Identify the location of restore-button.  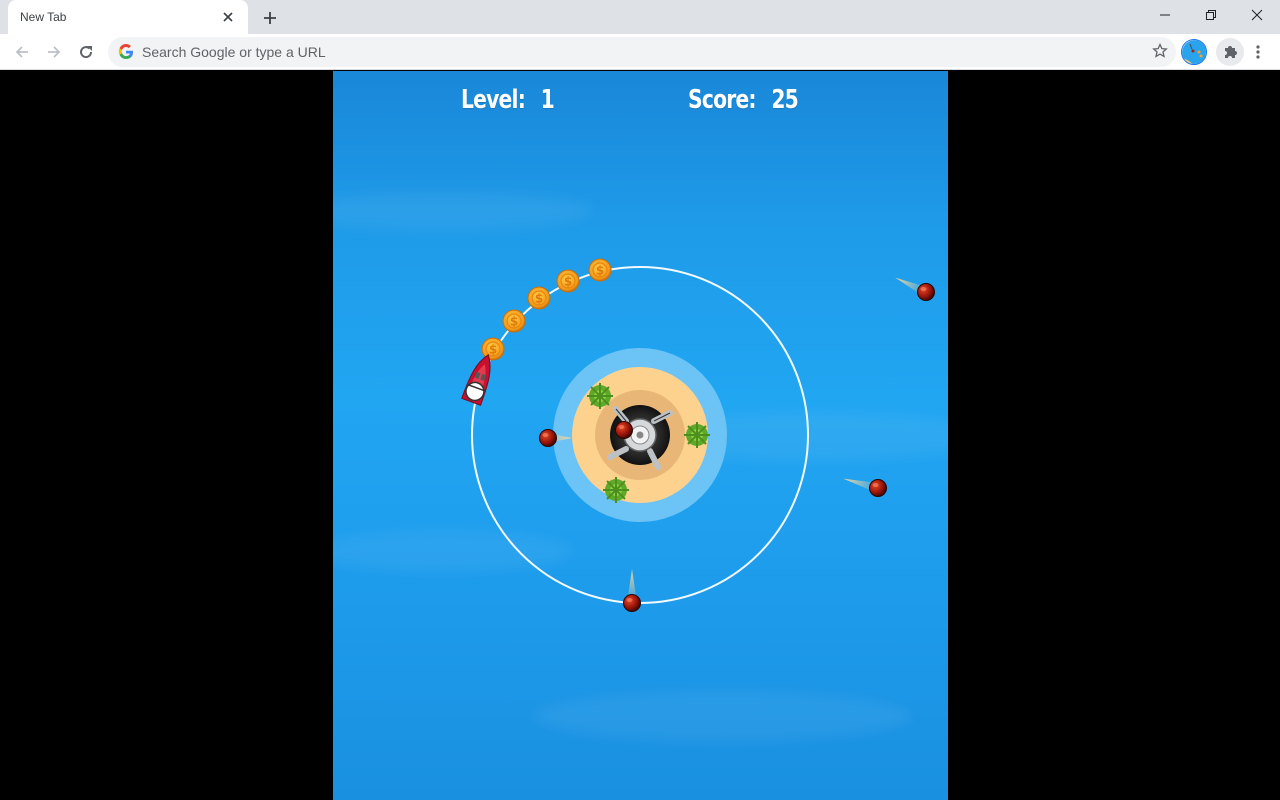
(1211, 15).